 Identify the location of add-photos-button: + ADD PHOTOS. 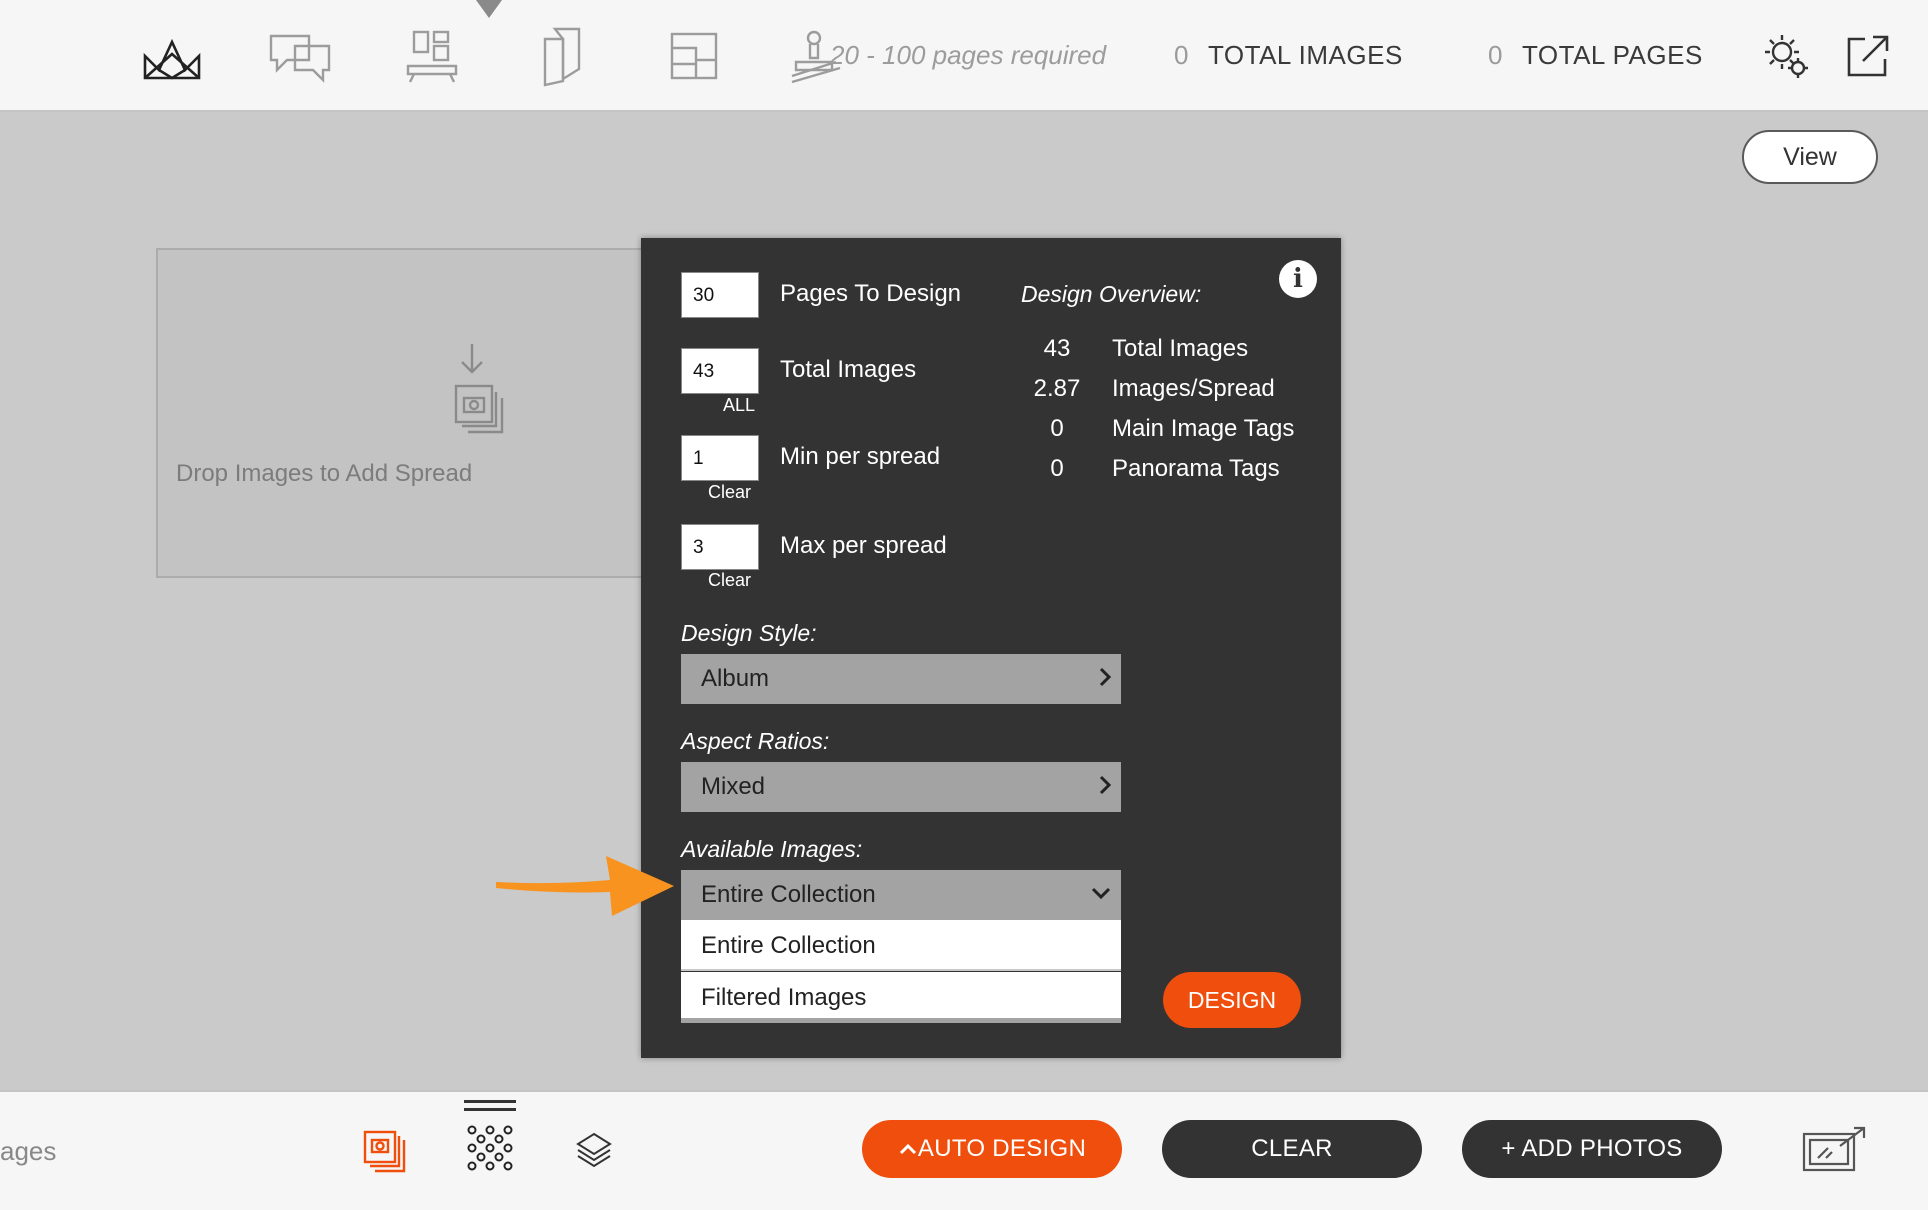
(1592, 1149).